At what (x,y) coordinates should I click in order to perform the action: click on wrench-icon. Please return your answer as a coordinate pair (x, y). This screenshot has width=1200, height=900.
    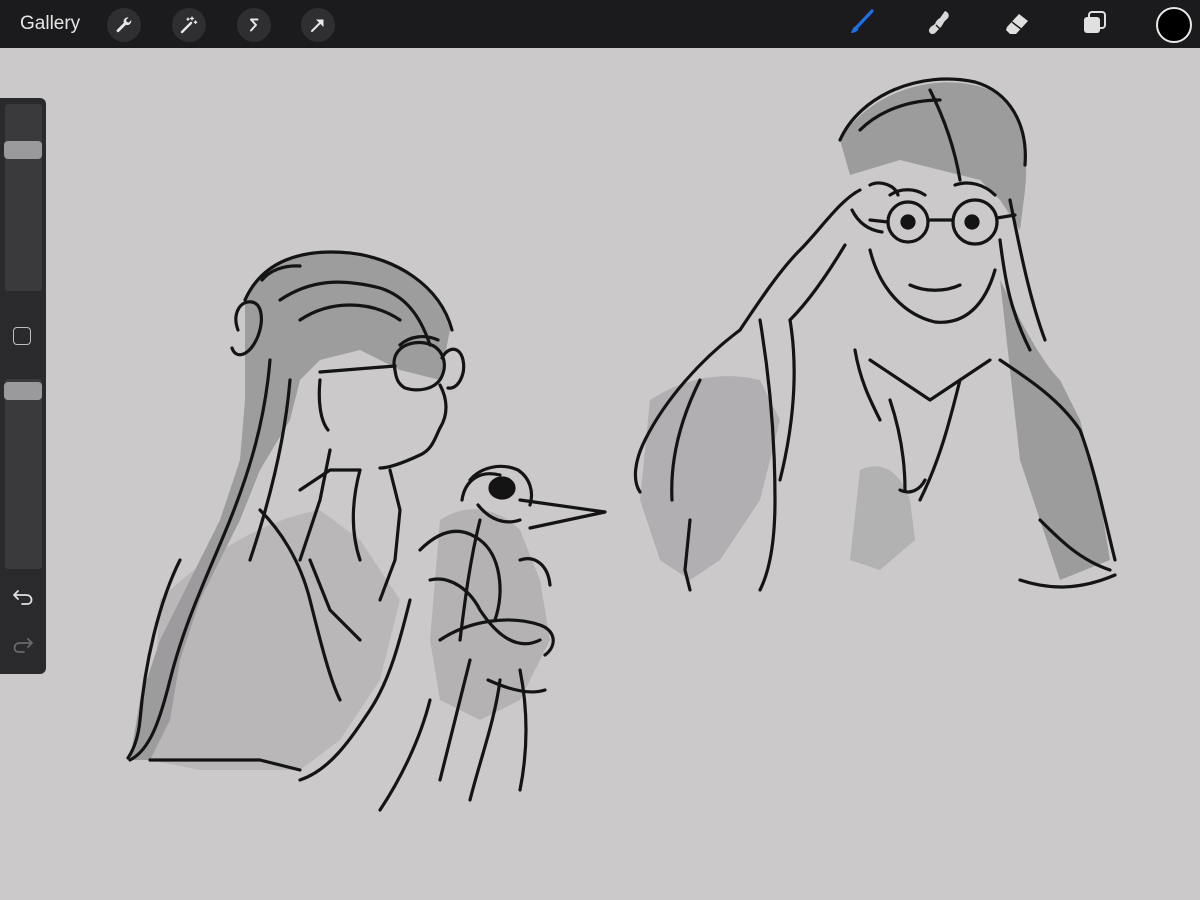
    Looking at the image, I should click on (124, 25).